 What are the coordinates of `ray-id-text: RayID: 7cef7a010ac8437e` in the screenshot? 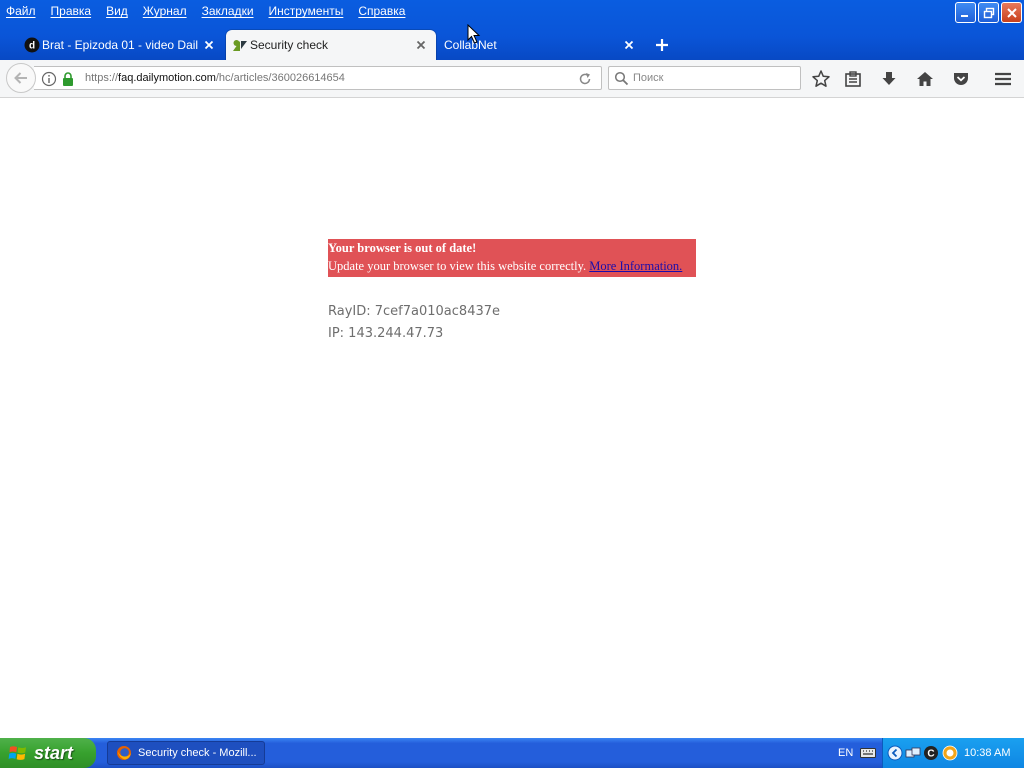 It's located at (414, 311).